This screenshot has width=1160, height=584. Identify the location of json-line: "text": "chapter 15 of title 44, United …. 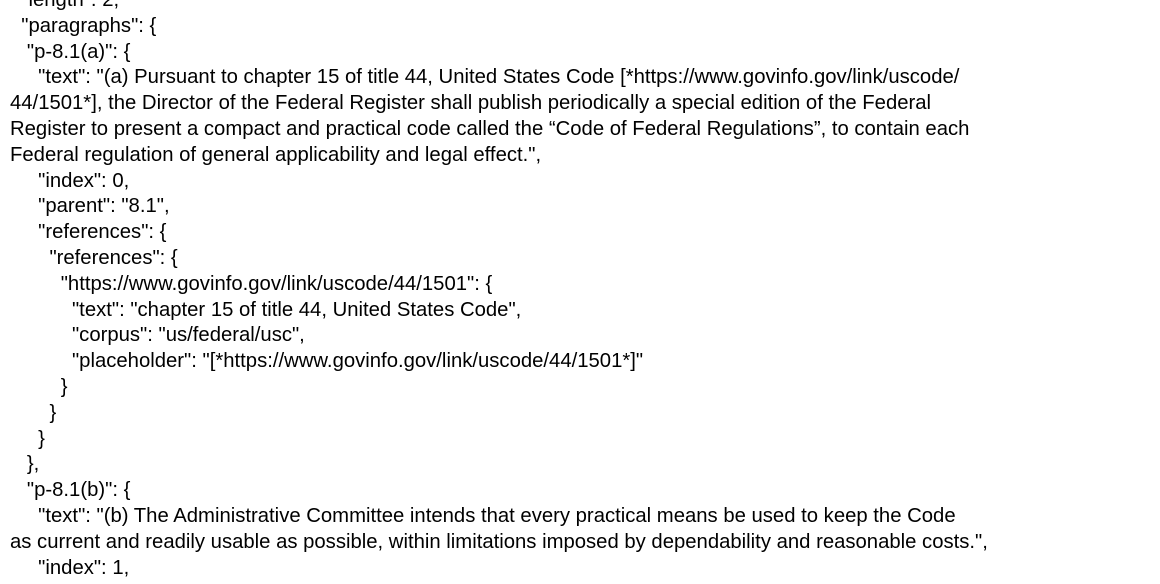
(266, 309).